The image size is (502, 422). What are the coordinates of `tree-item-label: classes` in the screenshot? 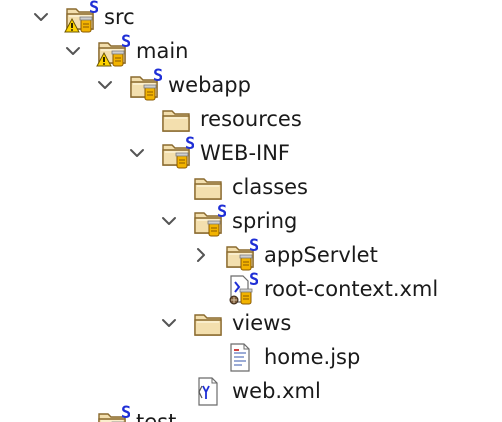 It's located at (270, 187).